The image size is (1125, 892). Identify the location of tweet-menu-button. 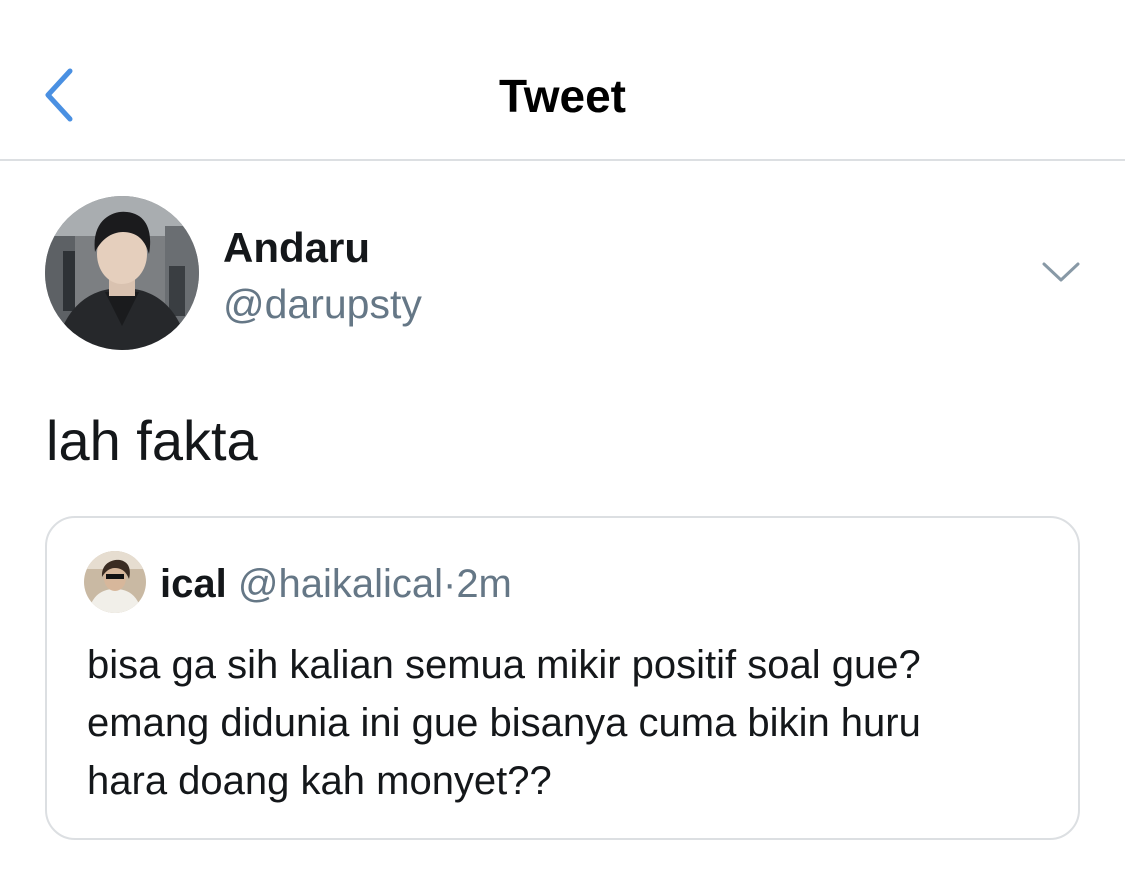
(1061, 272).